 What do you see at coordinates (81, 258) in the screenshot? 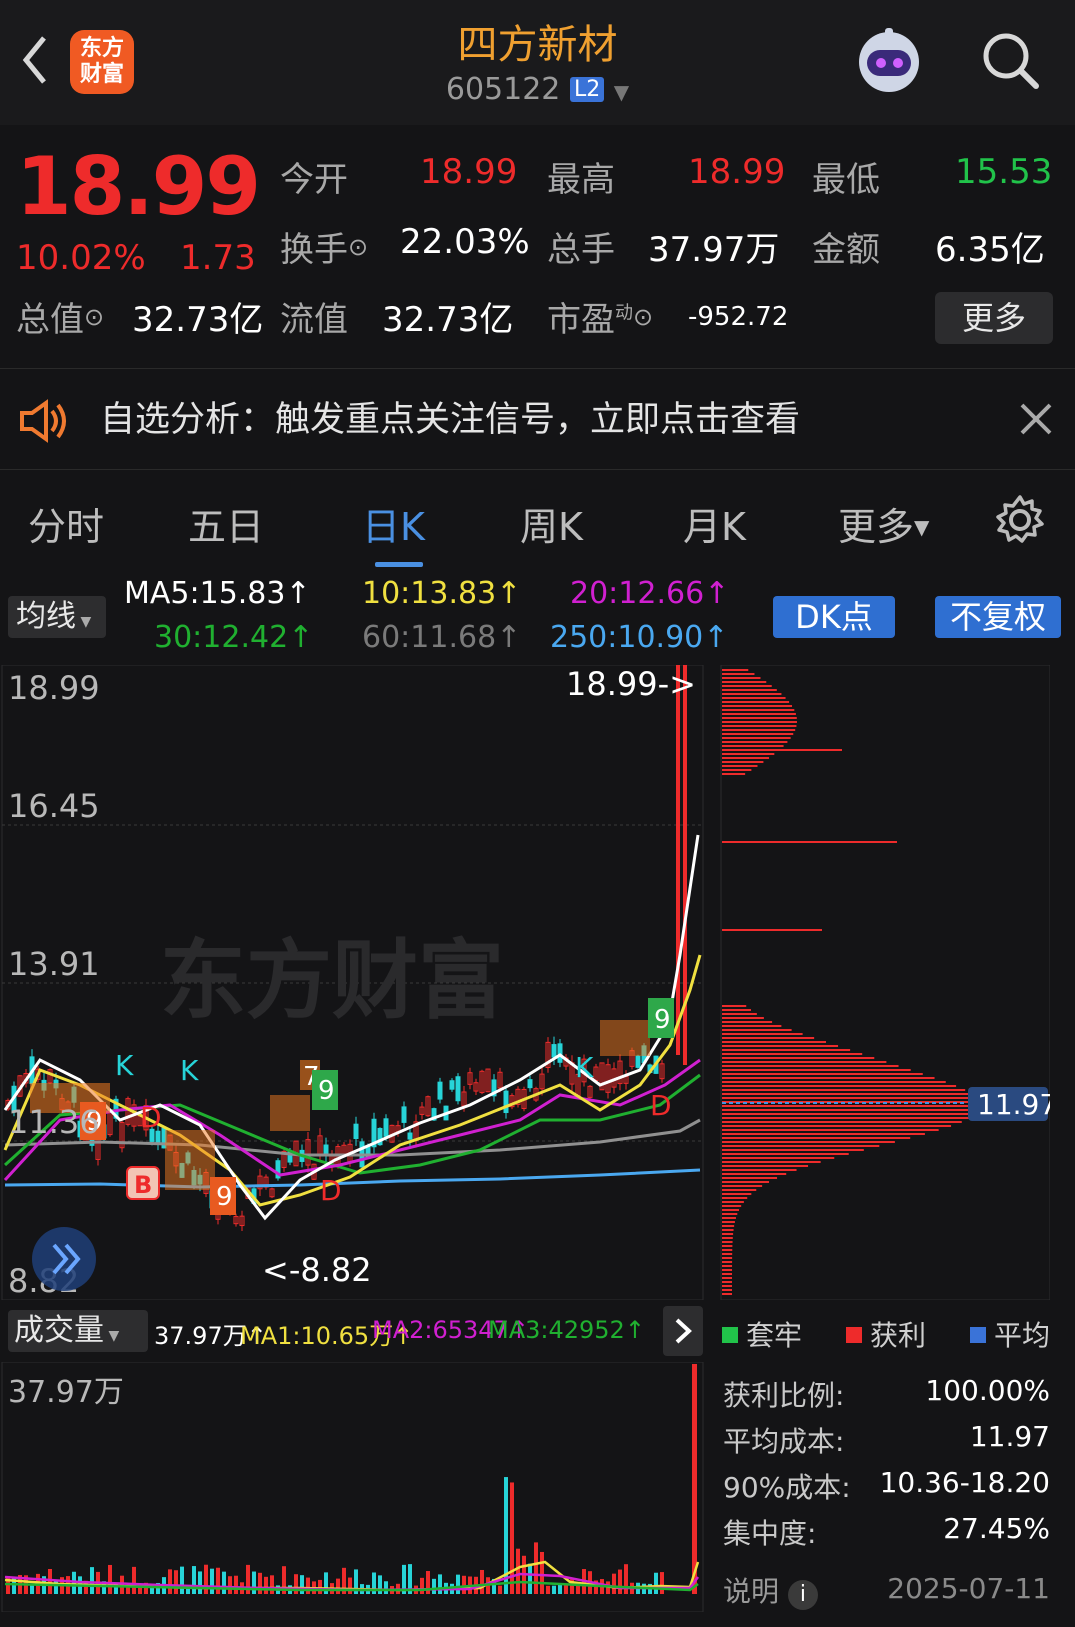
I see `change-percent: 10.02%` at bounding box center [81, 258].